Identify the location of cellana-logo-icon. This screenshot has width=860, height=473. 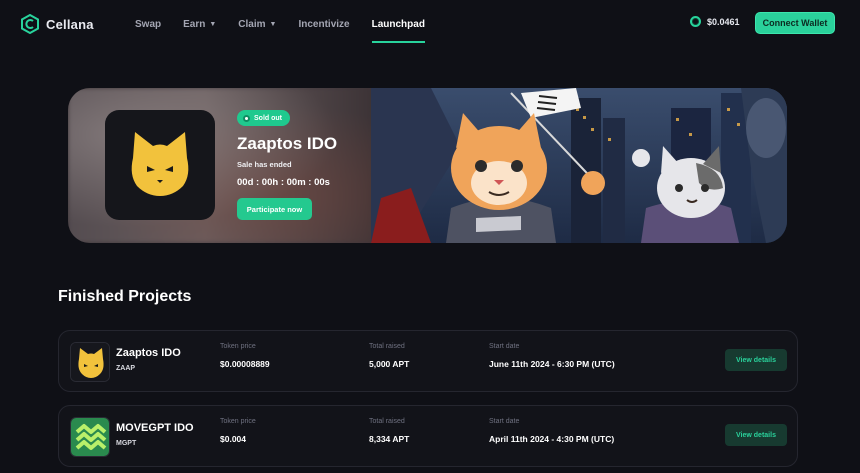
(30, 24).